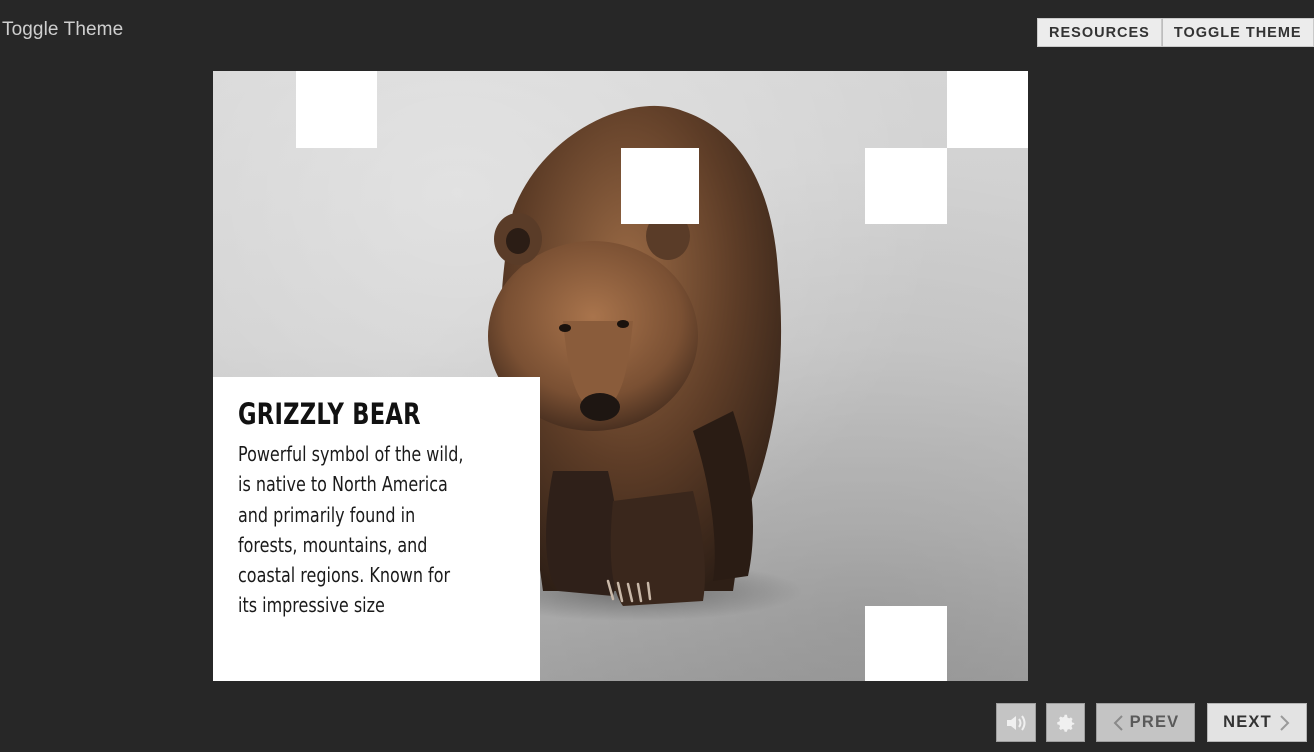 This screenshot has width=1314, height=752. I want to click on prev-button: PREV, so click(1145, 722).